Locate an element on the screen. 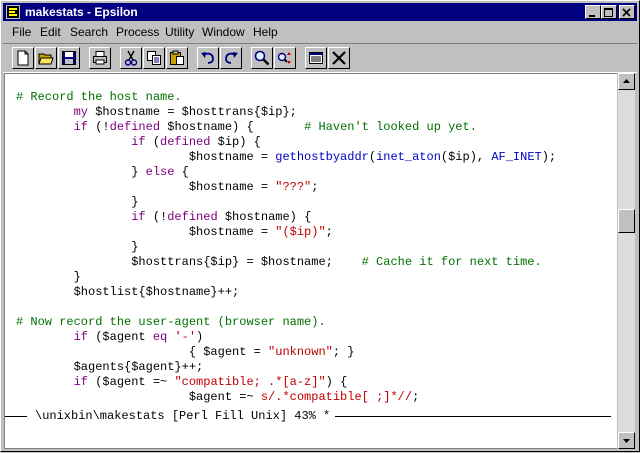  mode-line-rule-right is located at coordinates (473, 416).